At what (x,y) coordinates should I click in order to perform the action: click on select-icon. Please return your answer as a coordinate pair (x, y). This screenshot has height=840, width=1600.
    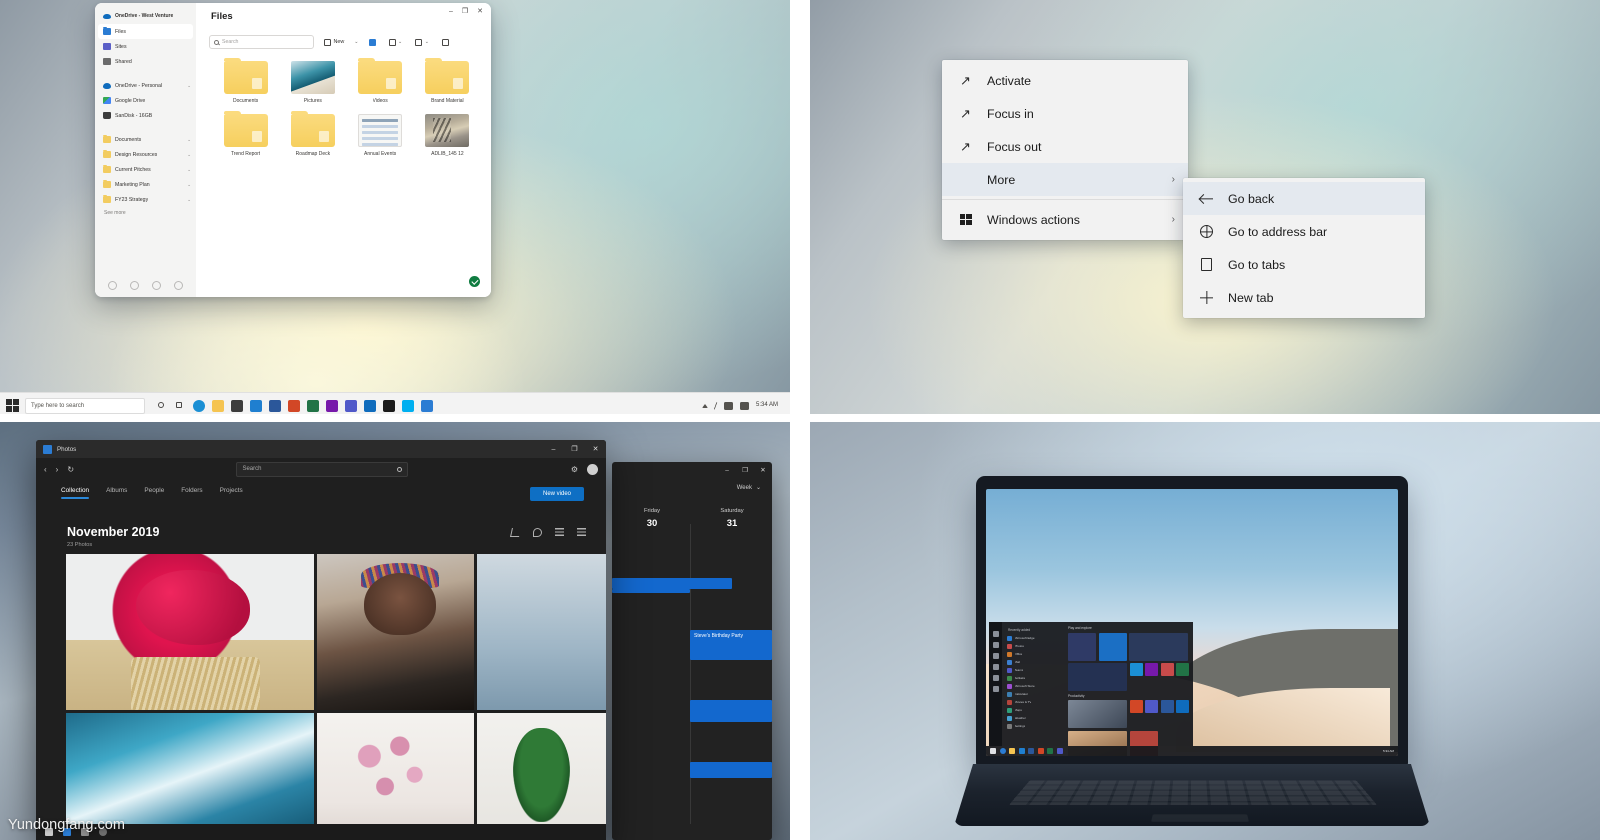
    Looking at the image, I should click on (515, 532).